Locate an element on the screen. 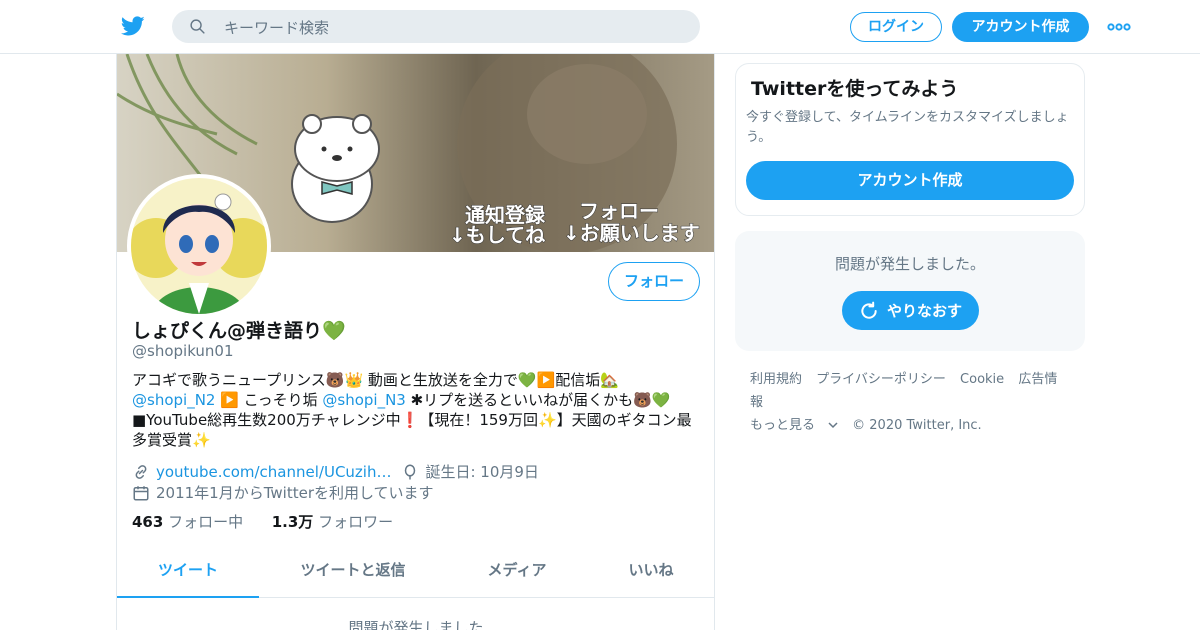 The width and height of the screenshot is (1200, 630). bio-mention-link: @shopi_N2 is located at coordinates (173, 400).